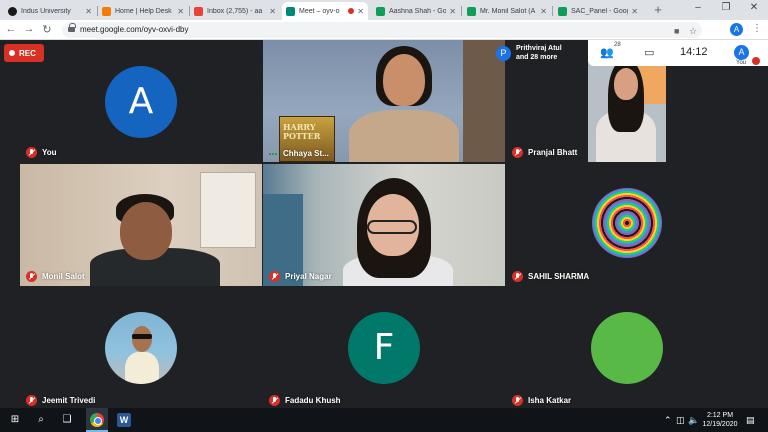 Image resolution: width=768 pixels, height=432 pixels. I want to click on presenter-more: and 28 more, so click(537, 57).